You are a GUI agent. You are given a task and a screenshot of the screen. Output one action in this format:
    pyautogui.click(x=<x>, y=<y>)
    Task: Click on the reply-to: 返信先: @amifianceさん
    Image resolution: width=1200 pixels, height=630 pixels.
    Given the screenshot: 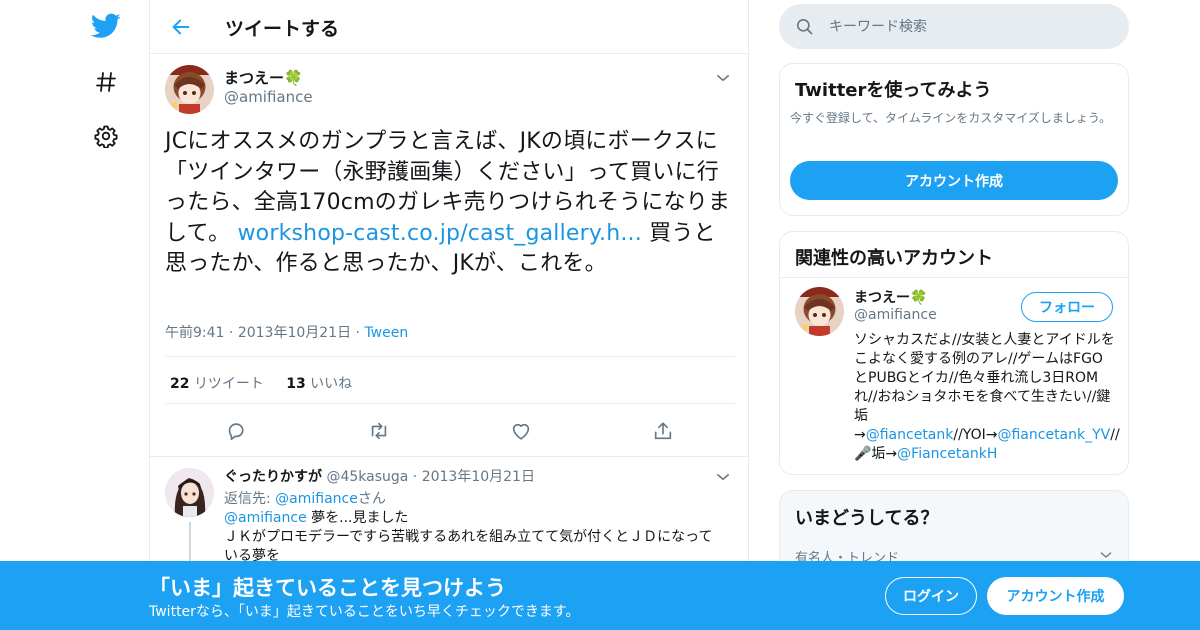 What is the action you would take?
    pyautogui.click(x=305, y=499)
    